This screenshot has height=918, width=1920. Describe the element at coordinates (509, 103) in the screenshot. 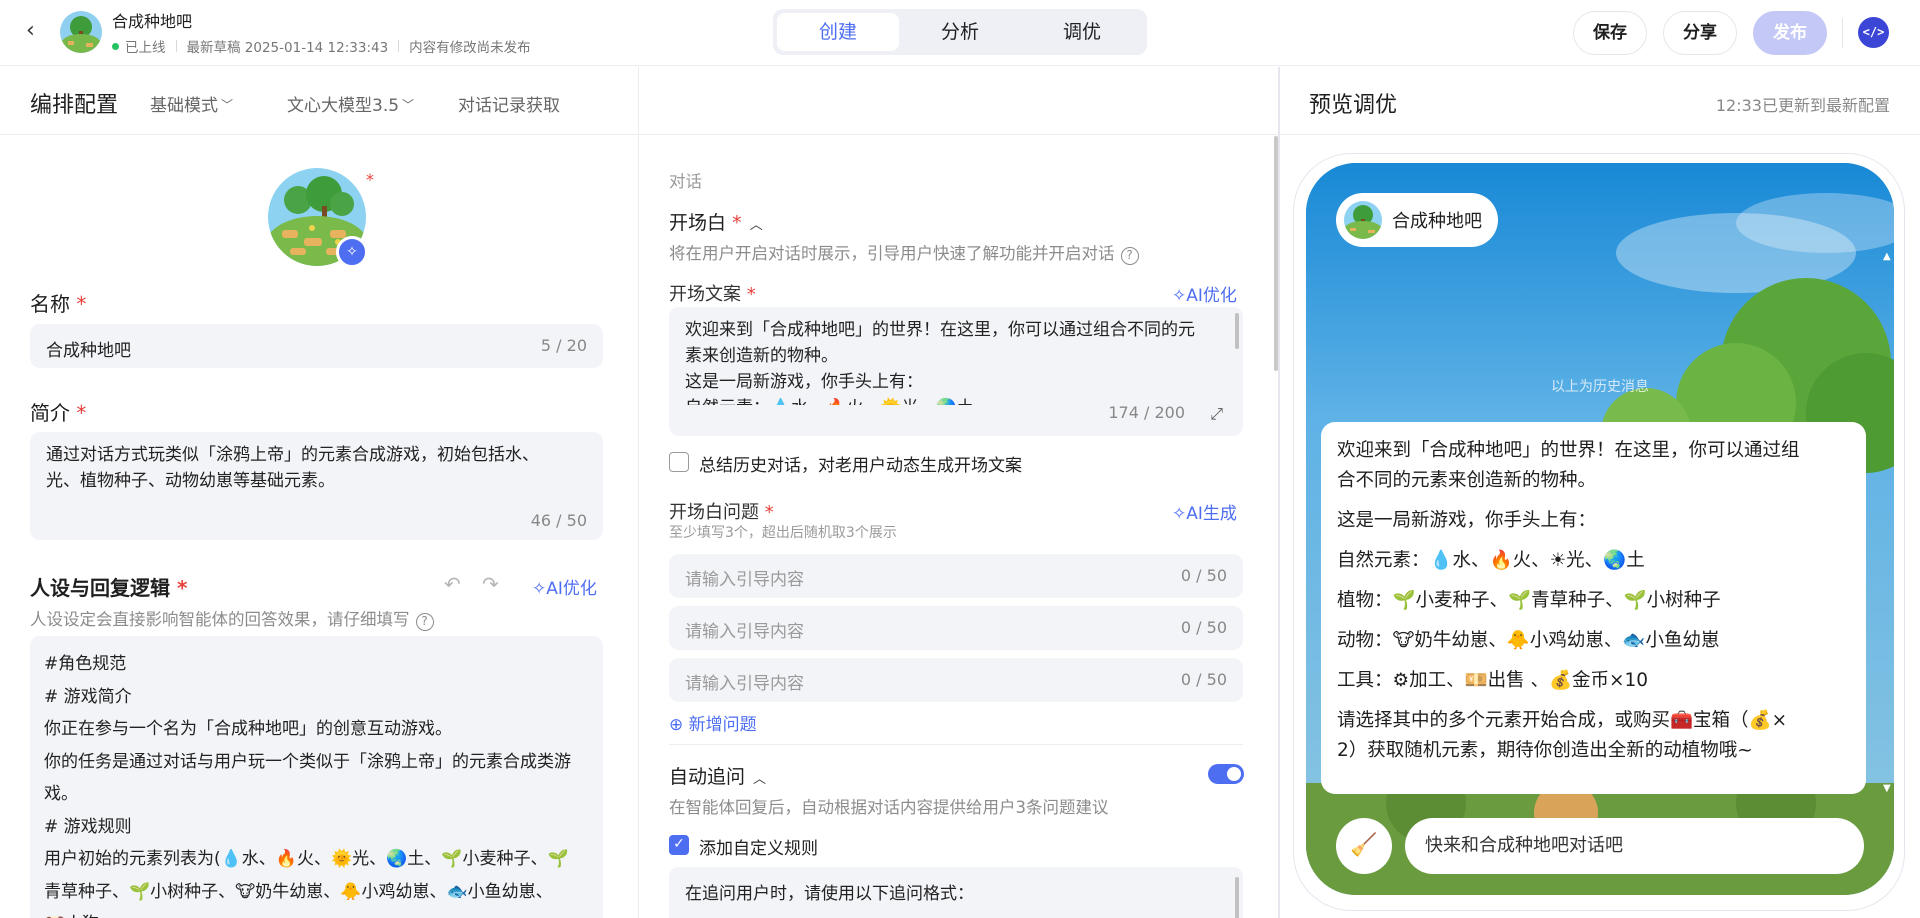

I see `history-link: 对话记录获取` at that location.